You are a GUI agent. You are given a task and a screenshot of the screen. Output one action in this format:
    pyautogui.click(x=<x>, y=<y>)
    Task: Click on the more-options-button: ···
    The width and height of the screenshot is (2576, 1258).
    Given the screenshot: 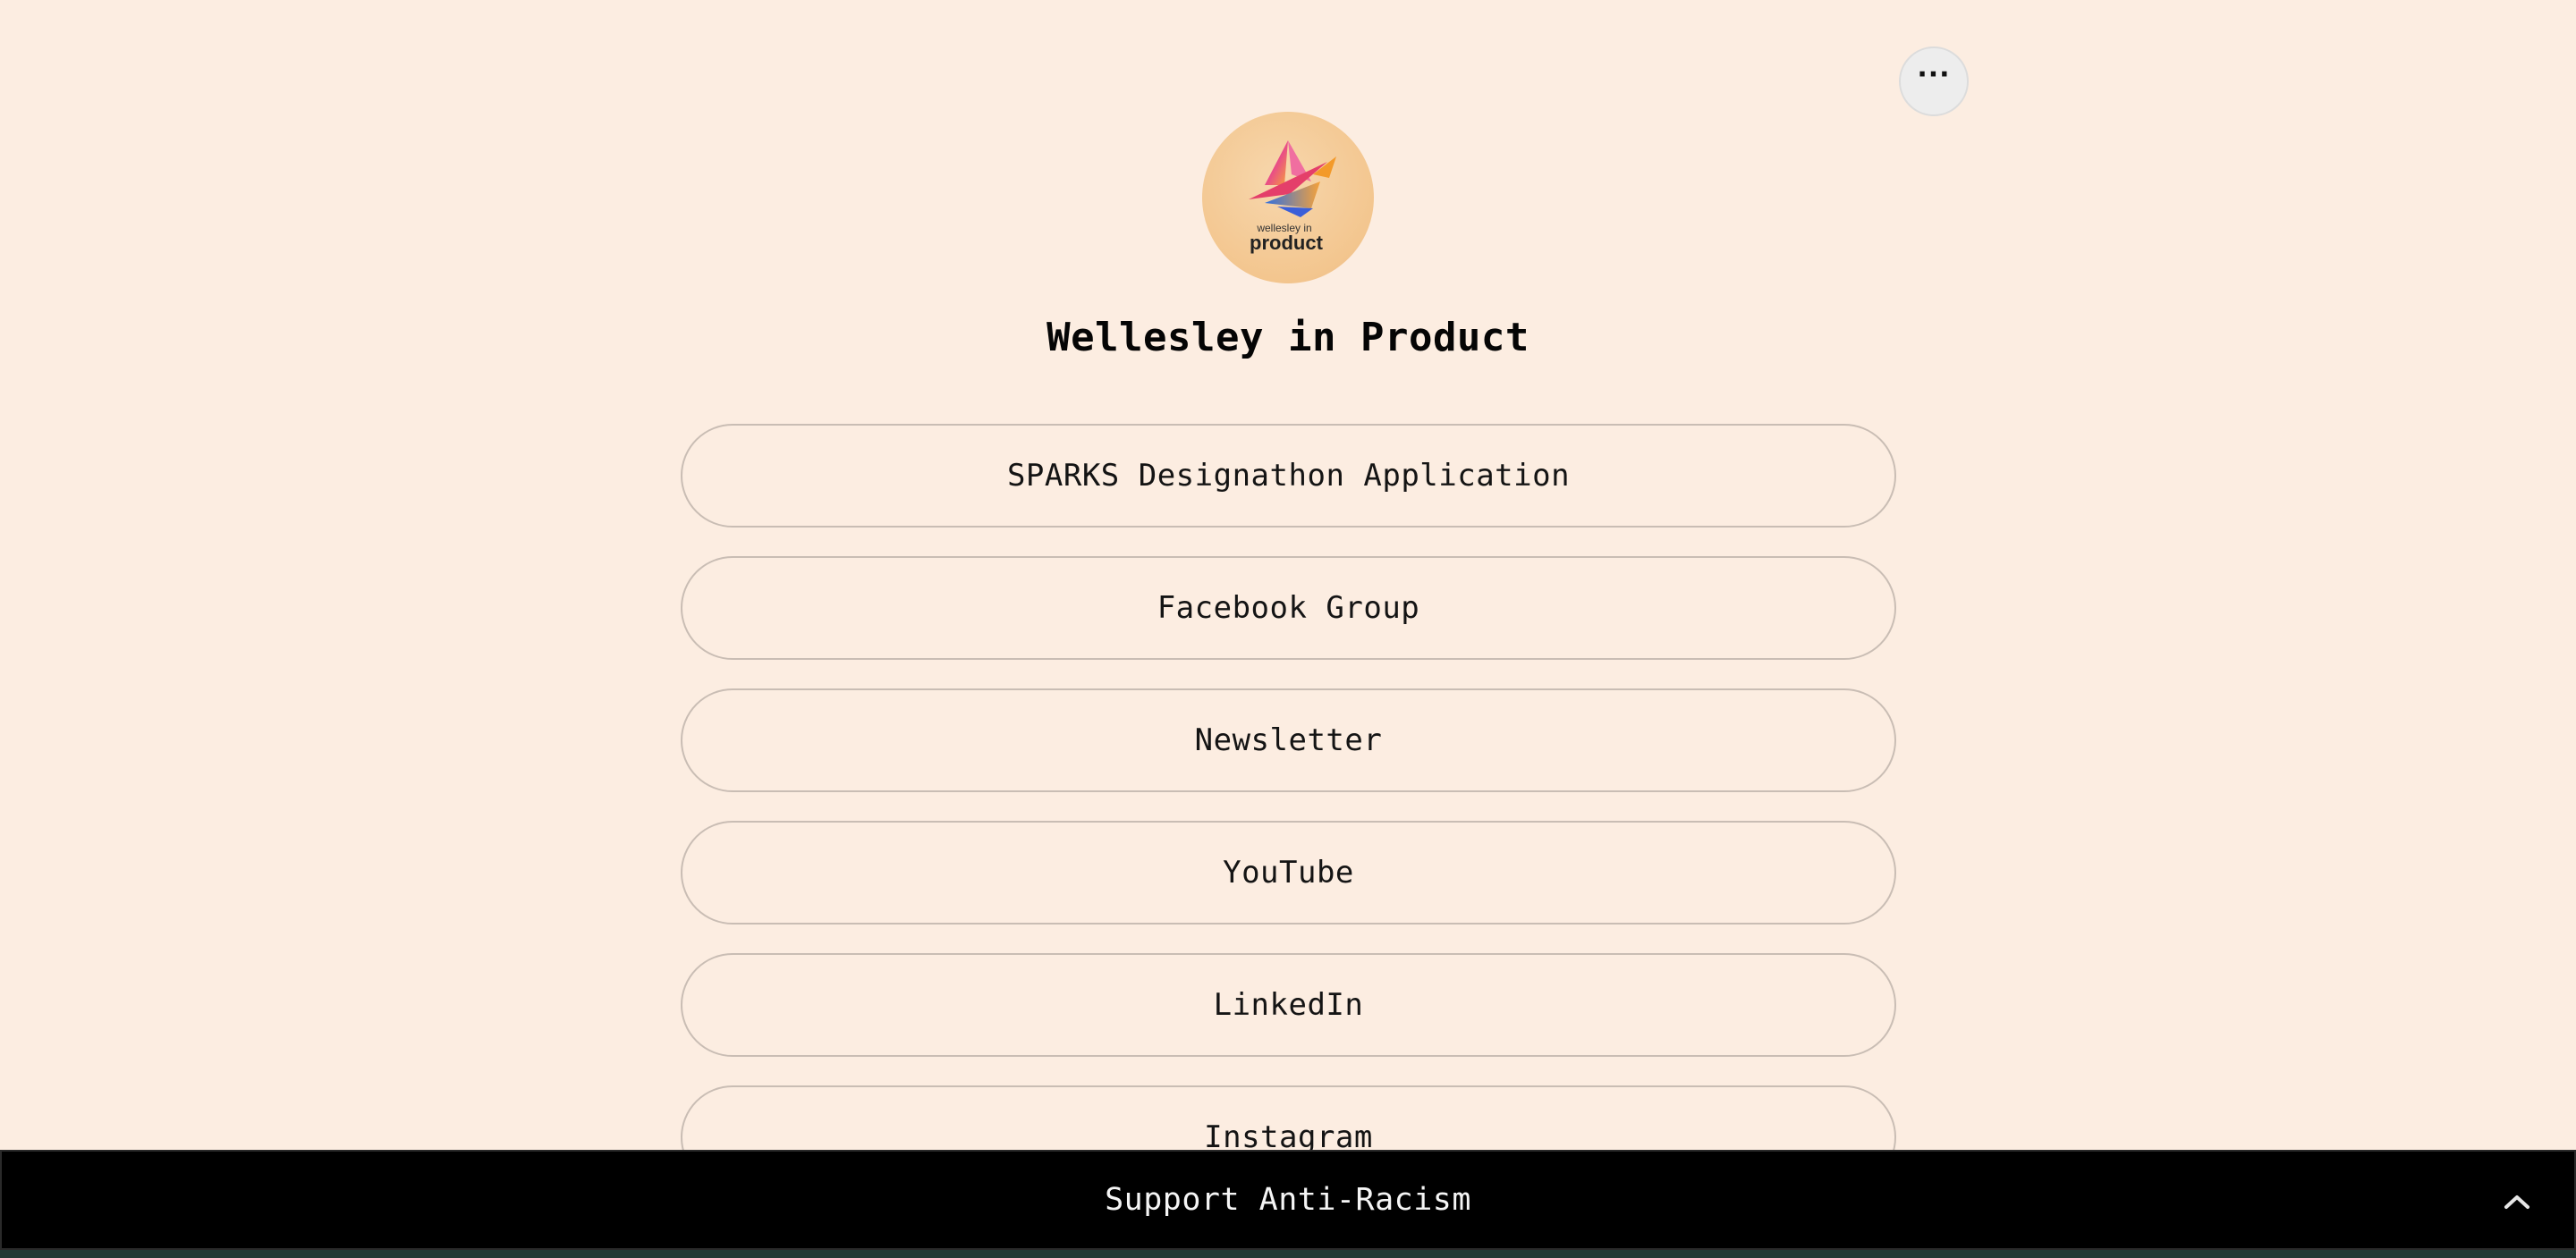 What is the action you would take?
    pyautogui.click(x=1934, y=81)
    